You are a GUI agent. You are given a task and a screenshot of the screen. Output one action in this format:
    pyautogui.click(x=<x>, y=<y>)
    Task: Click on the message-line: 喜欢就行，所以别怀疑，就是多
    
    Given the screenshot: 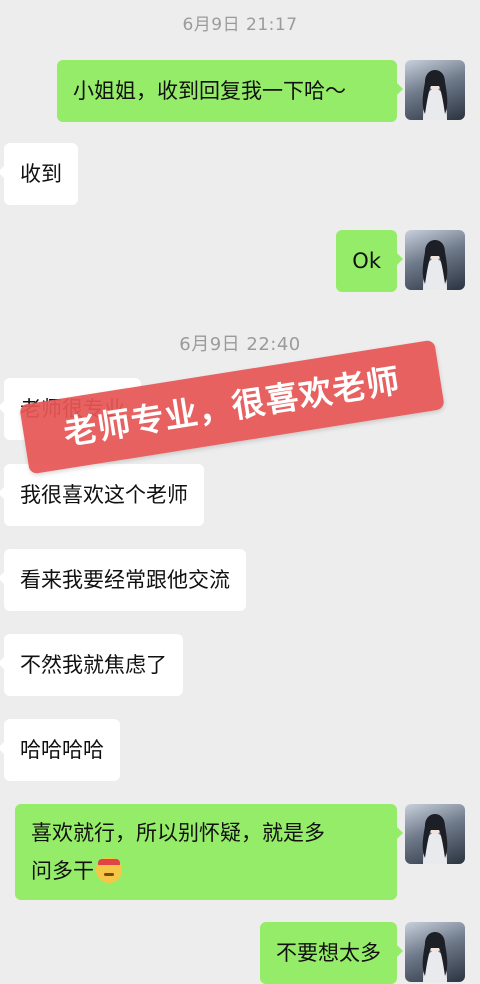 What is the action you would take?
    pyautogui.click(x=178, y=833)
    